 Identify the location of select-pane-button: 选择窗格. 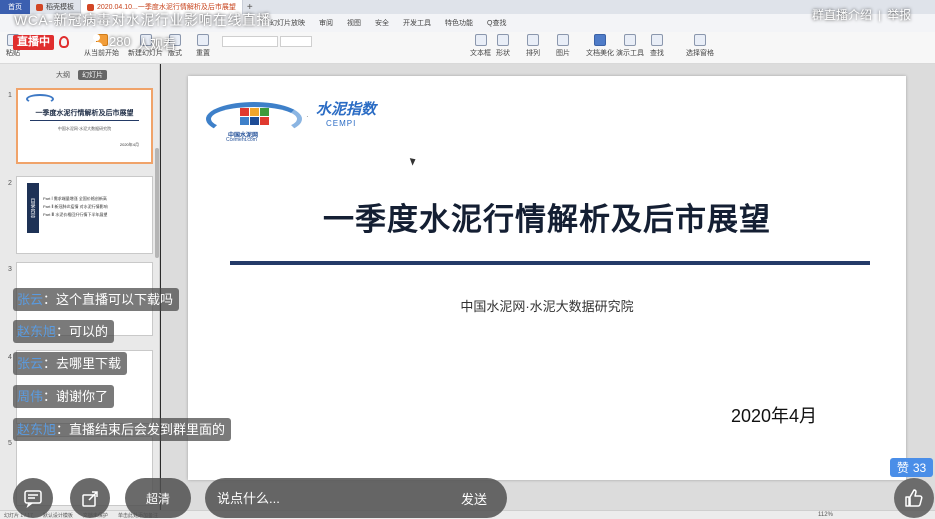
(700, 46).